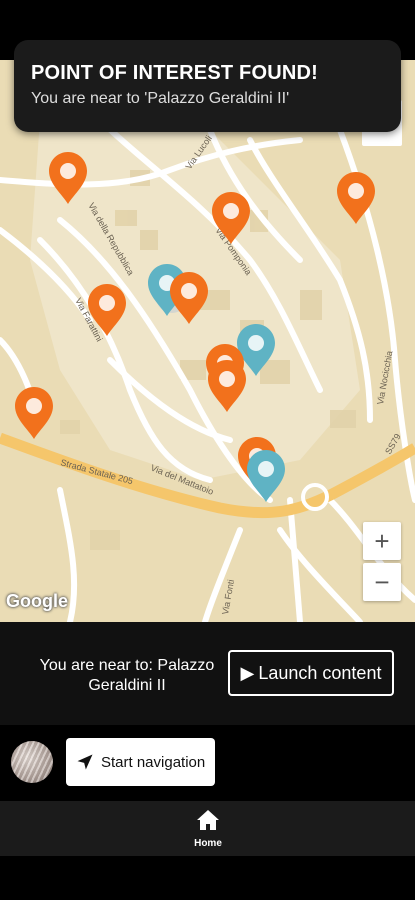 The width and height of the screenshot is (415, 900). What do you see at coordinates (382, 541) in the screenshot?
I see `zoom-in-button: +` at bounding box center [382, 541].